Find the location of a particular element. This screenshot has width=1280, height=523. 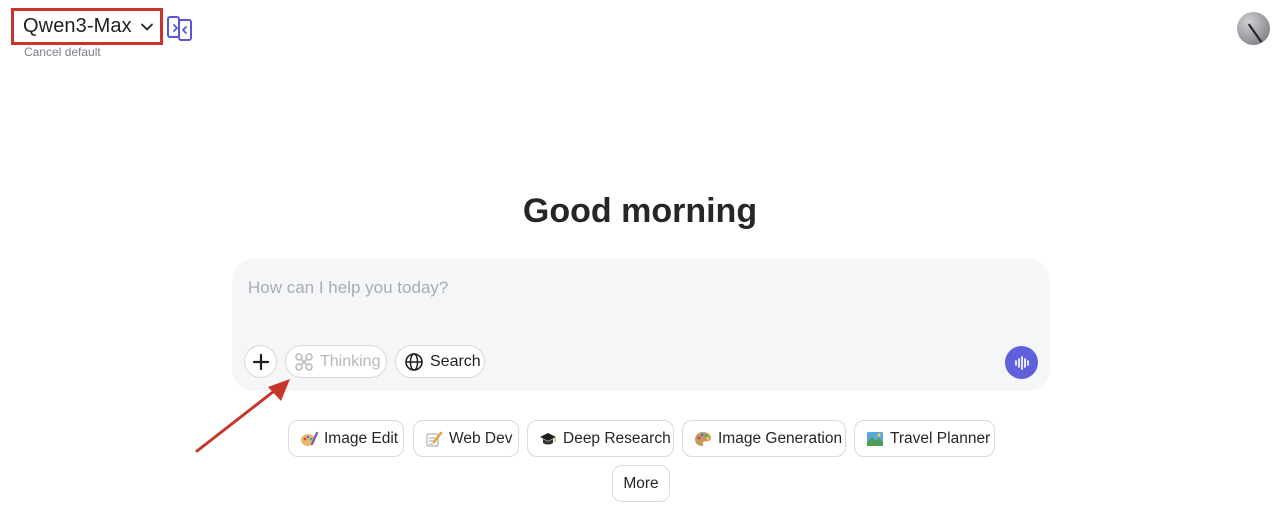

model-name: Qwen3-Max is located at coordinates (77, 26).